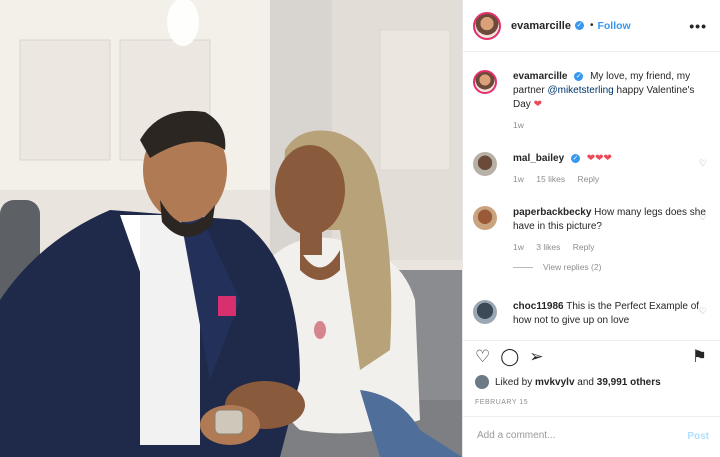 This screenshot has width=720, height=457. What do you see at coordinates (482, 357) in the screenshot?
I see `like-heart-icon: ♡` at bounding box center [482, 357].